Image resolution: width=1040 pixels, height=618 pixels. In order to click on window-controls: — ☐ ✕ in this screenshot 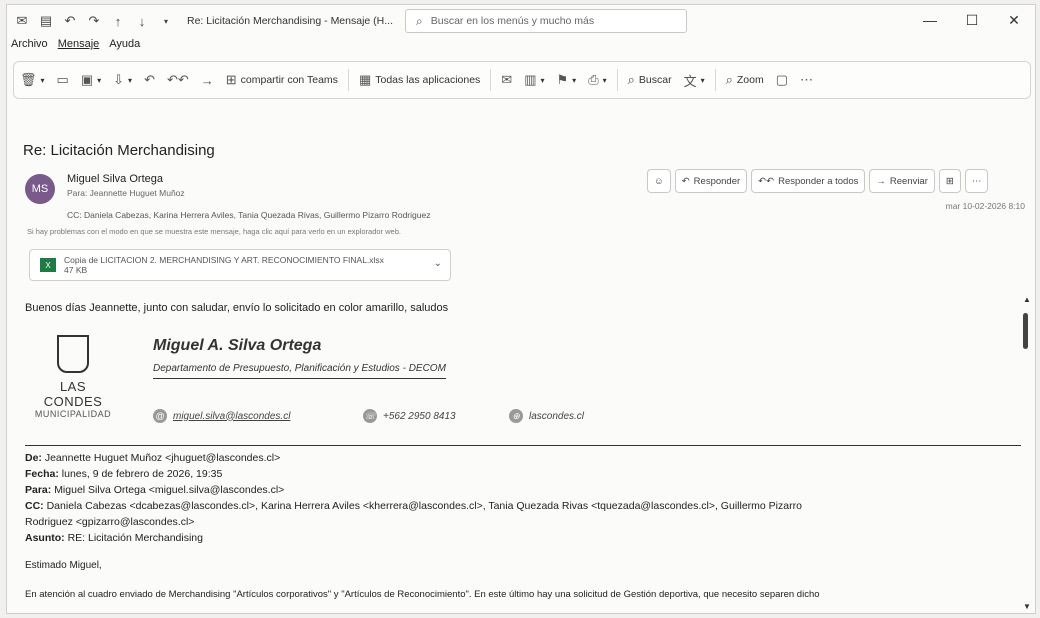, I will do `click(972, 20)`.